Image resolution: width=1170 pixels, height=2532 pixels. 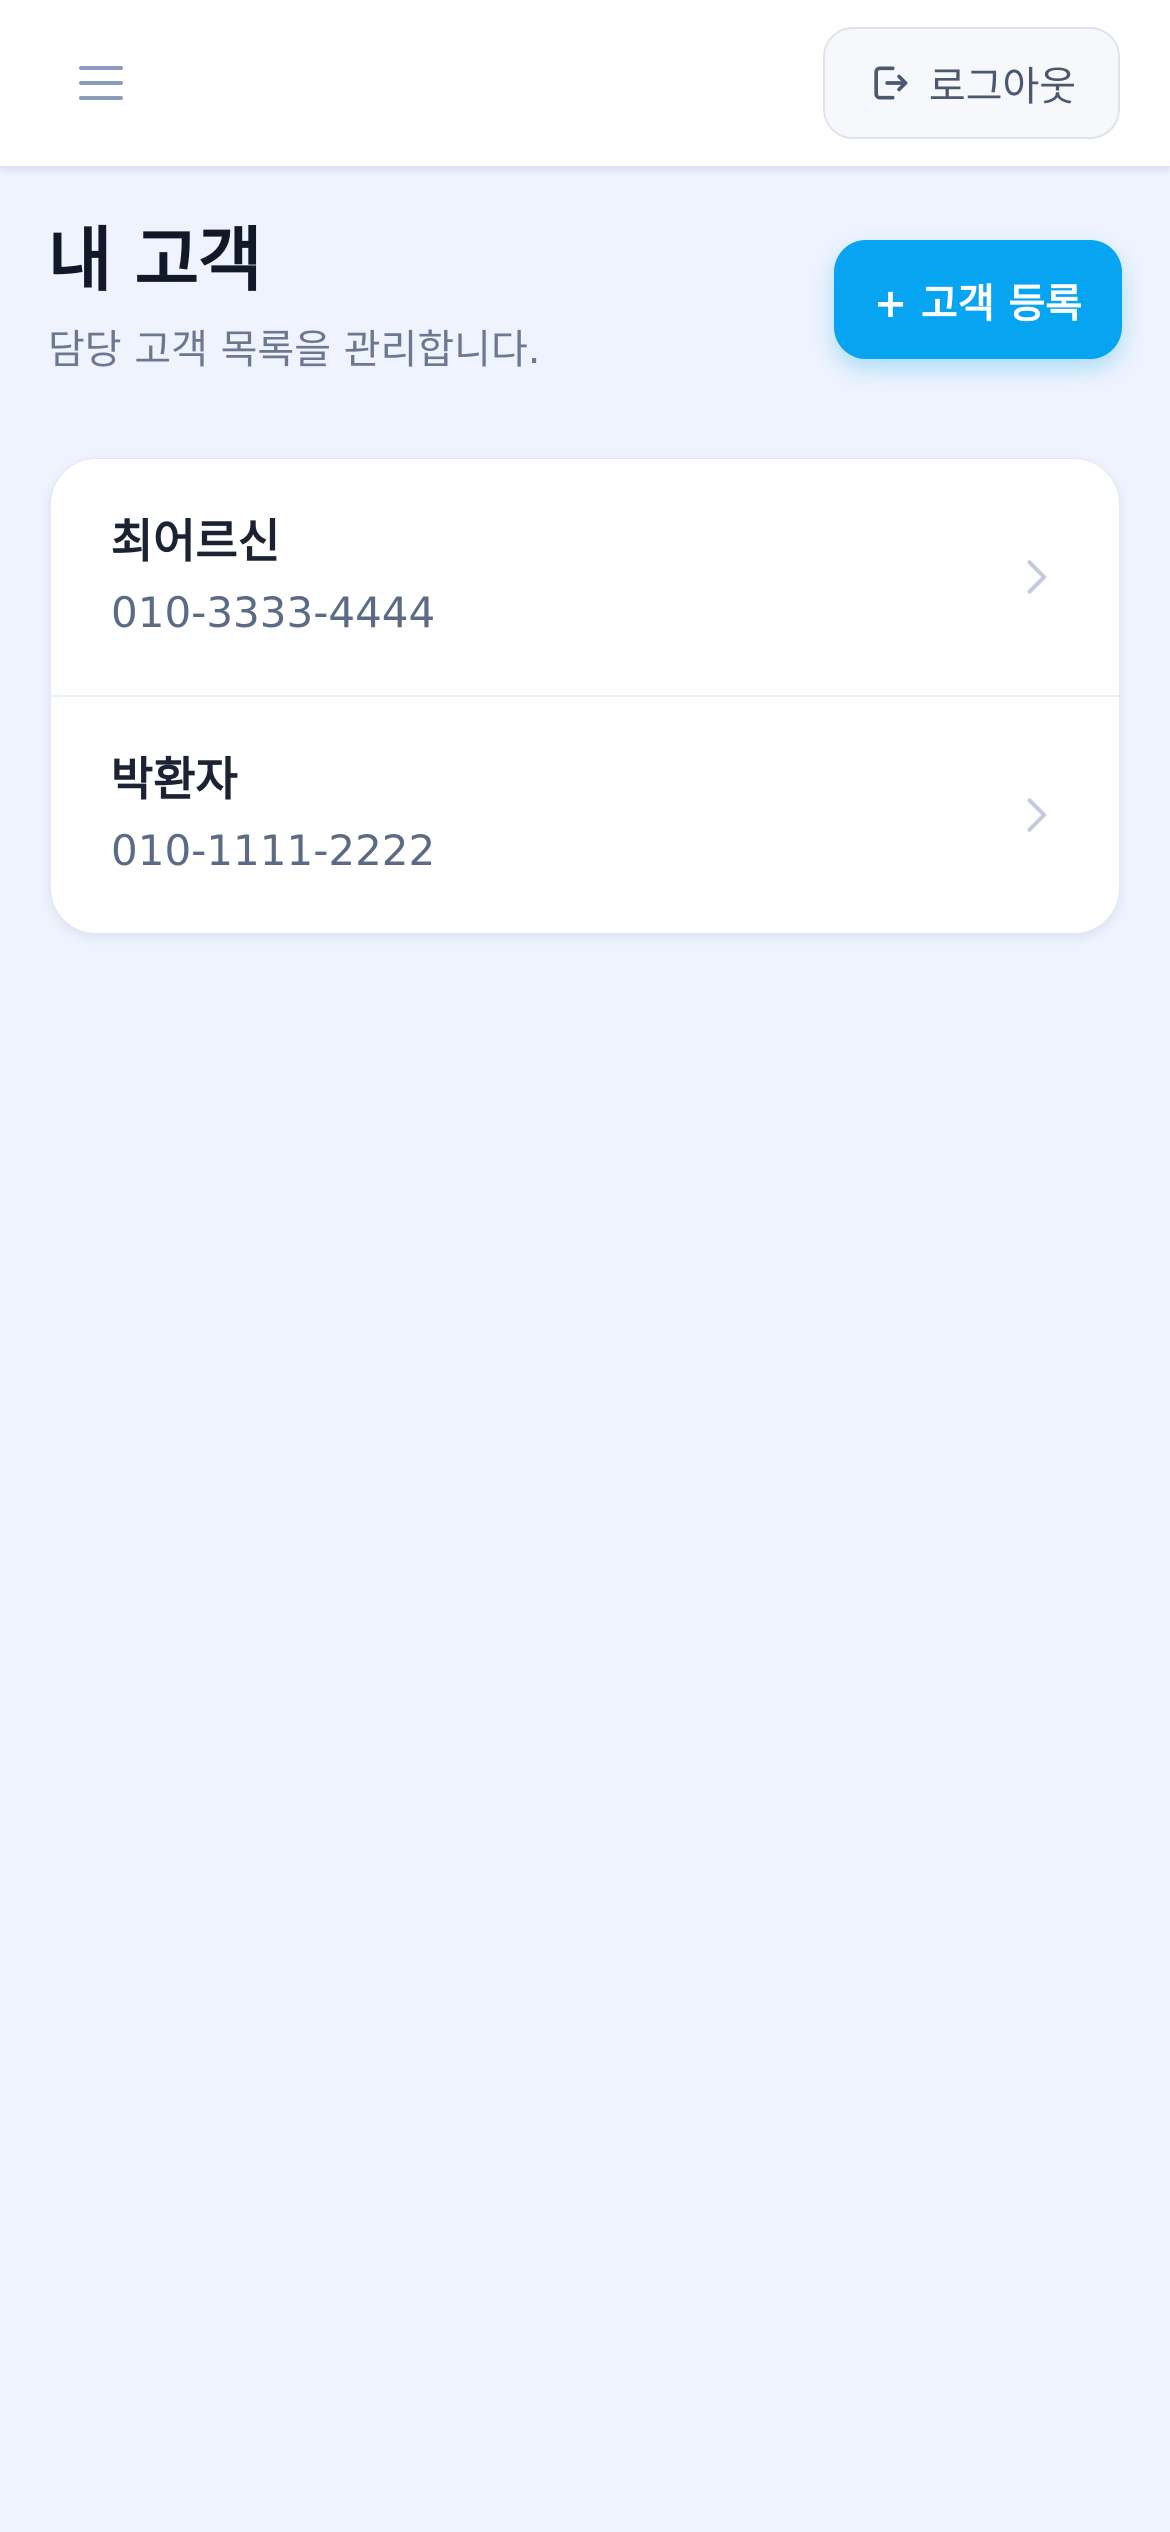 What do you see at coordinates (978, 299) in the screenshot?
I see `add-customer-button: + 고객 등록` at bounding box center [978, 299].